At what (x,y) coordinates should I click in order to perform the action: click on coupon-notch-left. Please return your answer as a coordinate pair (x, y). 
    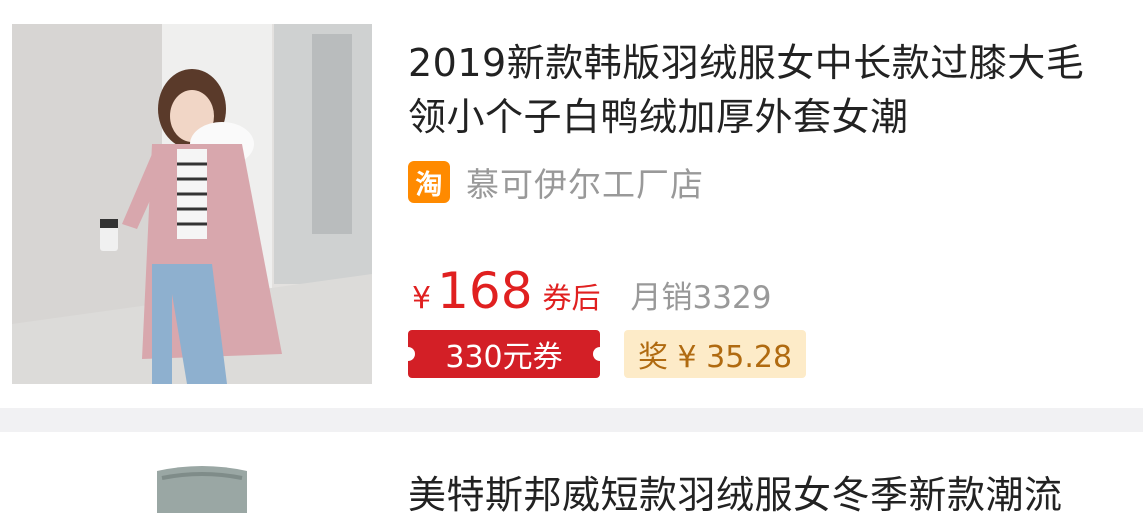
    Looking at the image, I should click on (408, 354).